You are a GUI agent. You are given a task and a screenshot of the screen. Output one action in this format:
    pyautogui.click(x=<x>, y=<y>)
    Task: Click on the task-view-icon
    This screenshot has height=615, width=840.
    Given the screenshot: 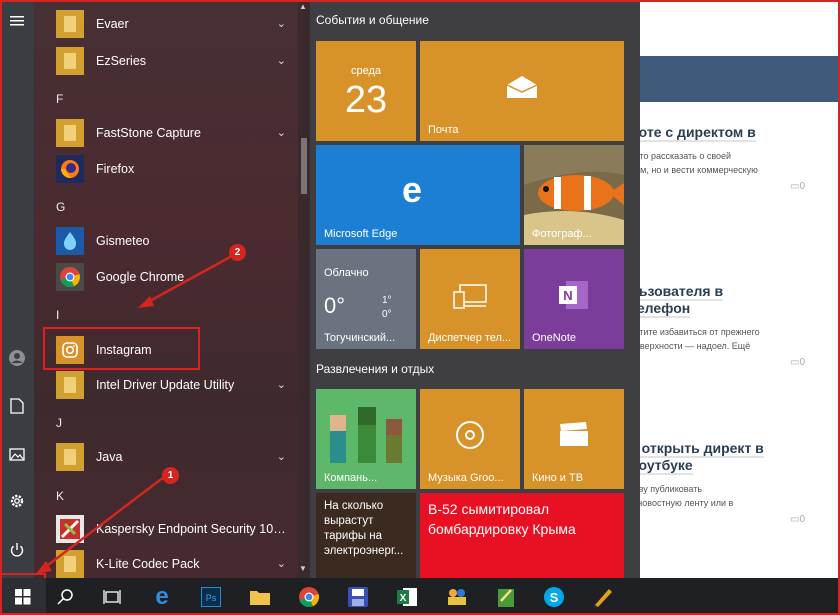 What is the action you would take?
    pyautogui.click(x=112, y=596)
    